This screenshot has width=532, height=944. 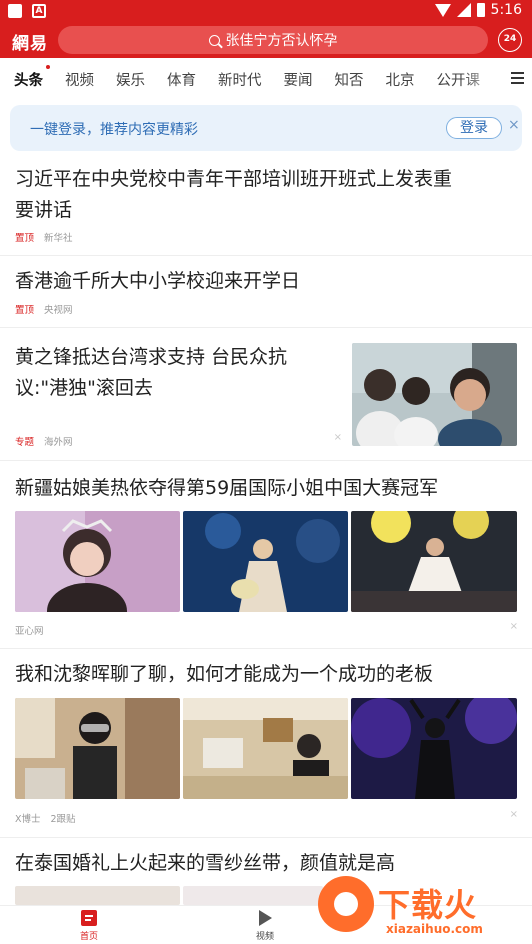 I want to click on topic-tag: 专题, so click(x=25, y=442).